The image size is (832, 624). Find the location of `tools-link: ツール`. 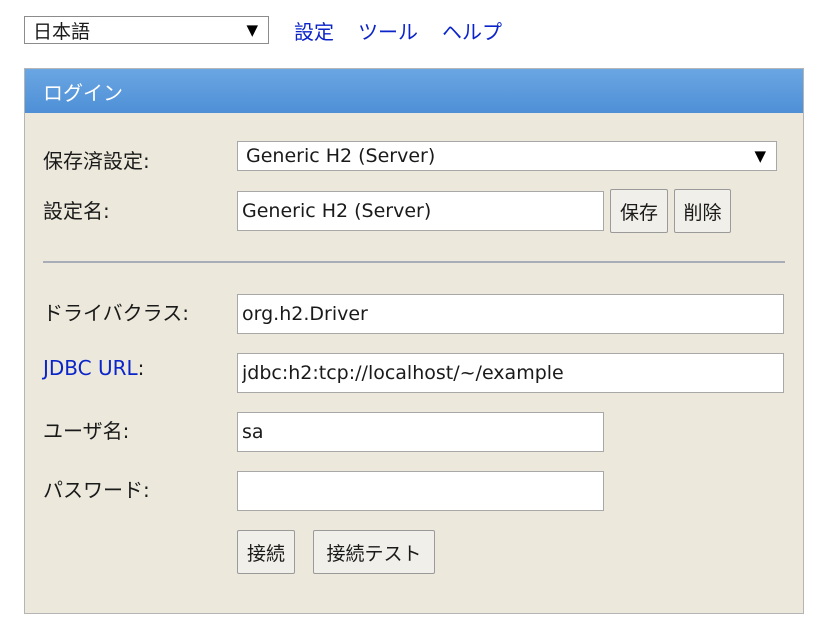

tools-link: ツール is located at coordinates (388, 30).